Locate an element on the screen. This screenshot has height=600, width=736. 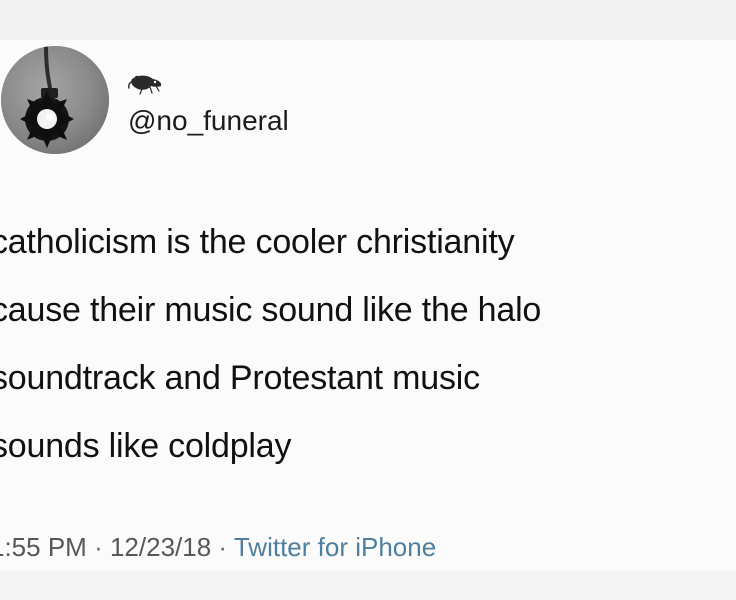
tweet-source-link: Twitter for iPhone is located at coordinates (335, 547).